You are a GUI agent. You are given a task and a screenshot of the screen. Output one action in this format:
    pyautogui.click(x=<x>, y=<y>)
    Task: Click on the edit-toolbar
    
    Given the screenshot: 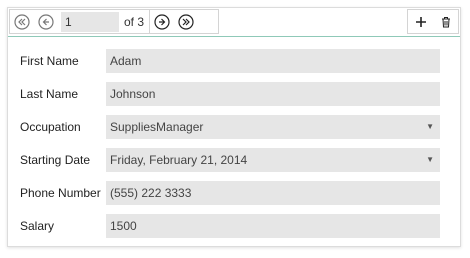 What is the action you would take?
    pyautogui.click(x=433, y=21)
    